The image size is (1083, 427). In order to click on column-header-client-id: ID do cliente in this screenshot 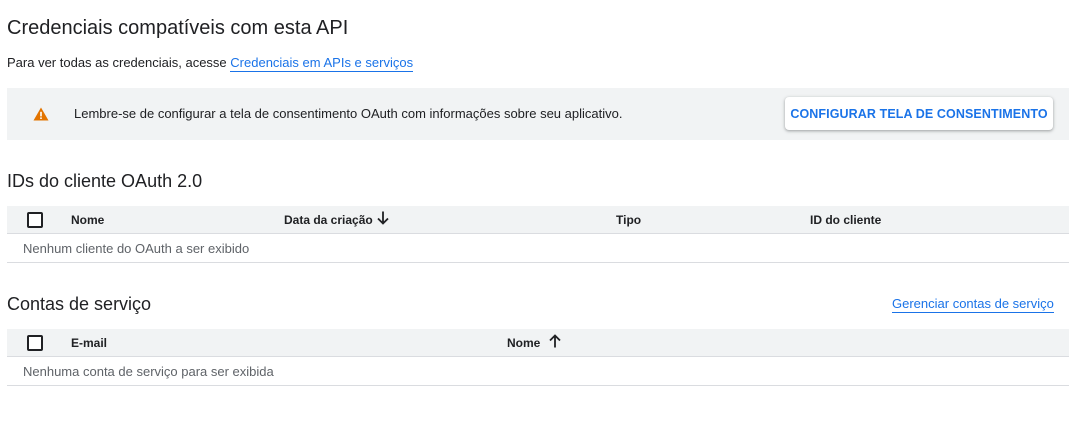, I will do `click(845, 220)`.